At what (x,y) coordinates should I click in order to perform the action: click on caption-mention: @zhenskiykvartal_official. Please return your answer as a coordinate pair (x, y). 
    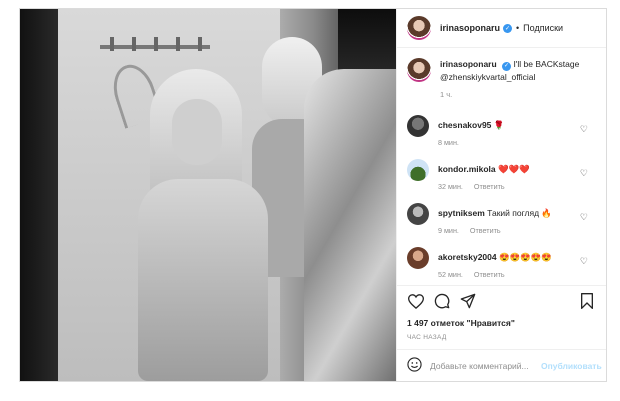
    Looking at the image, I should click on (487, 77).